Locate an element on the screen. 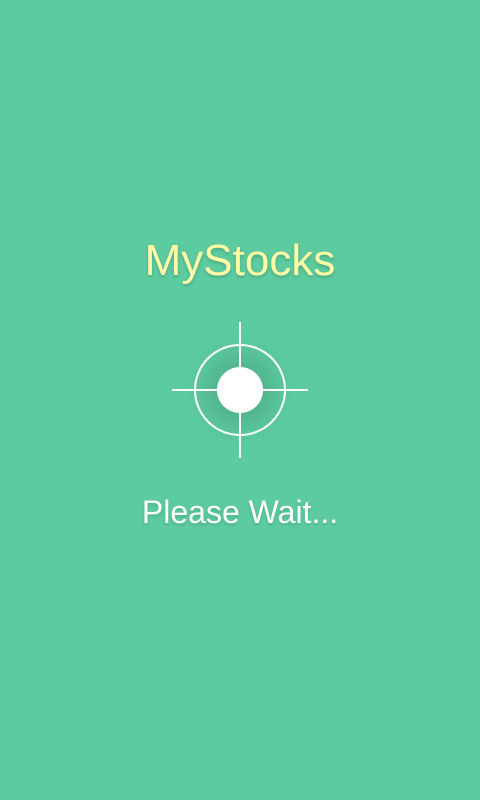 Image resolution: width=480 pixels, height=800 pixels. loading-indicator is located at coordinates (240, 390).